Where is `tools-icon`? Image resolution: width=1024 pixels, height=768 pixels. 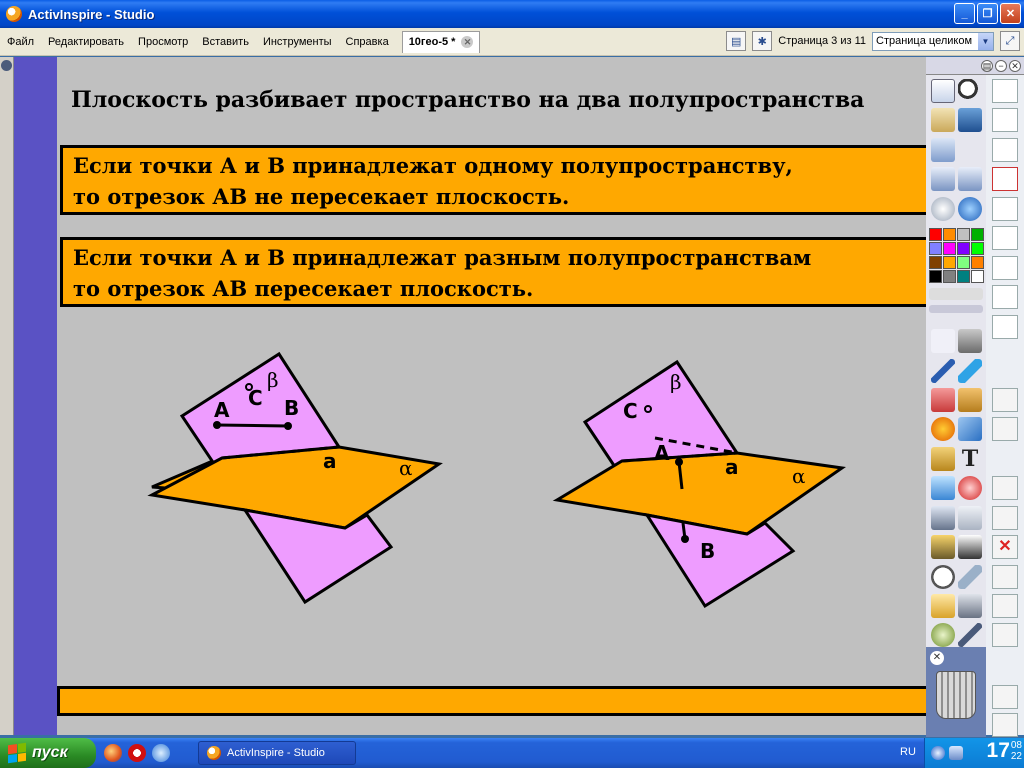
tools-icon is located at coordinates (943, 150).